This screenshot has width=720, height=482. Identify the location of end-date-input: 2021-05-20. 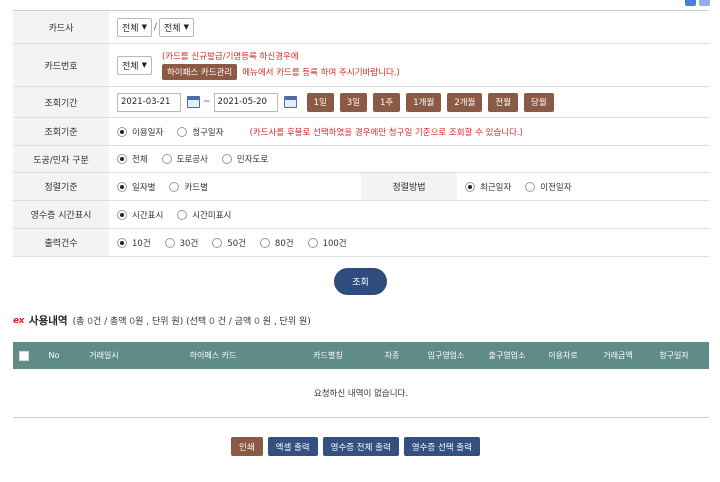
(245, 102).